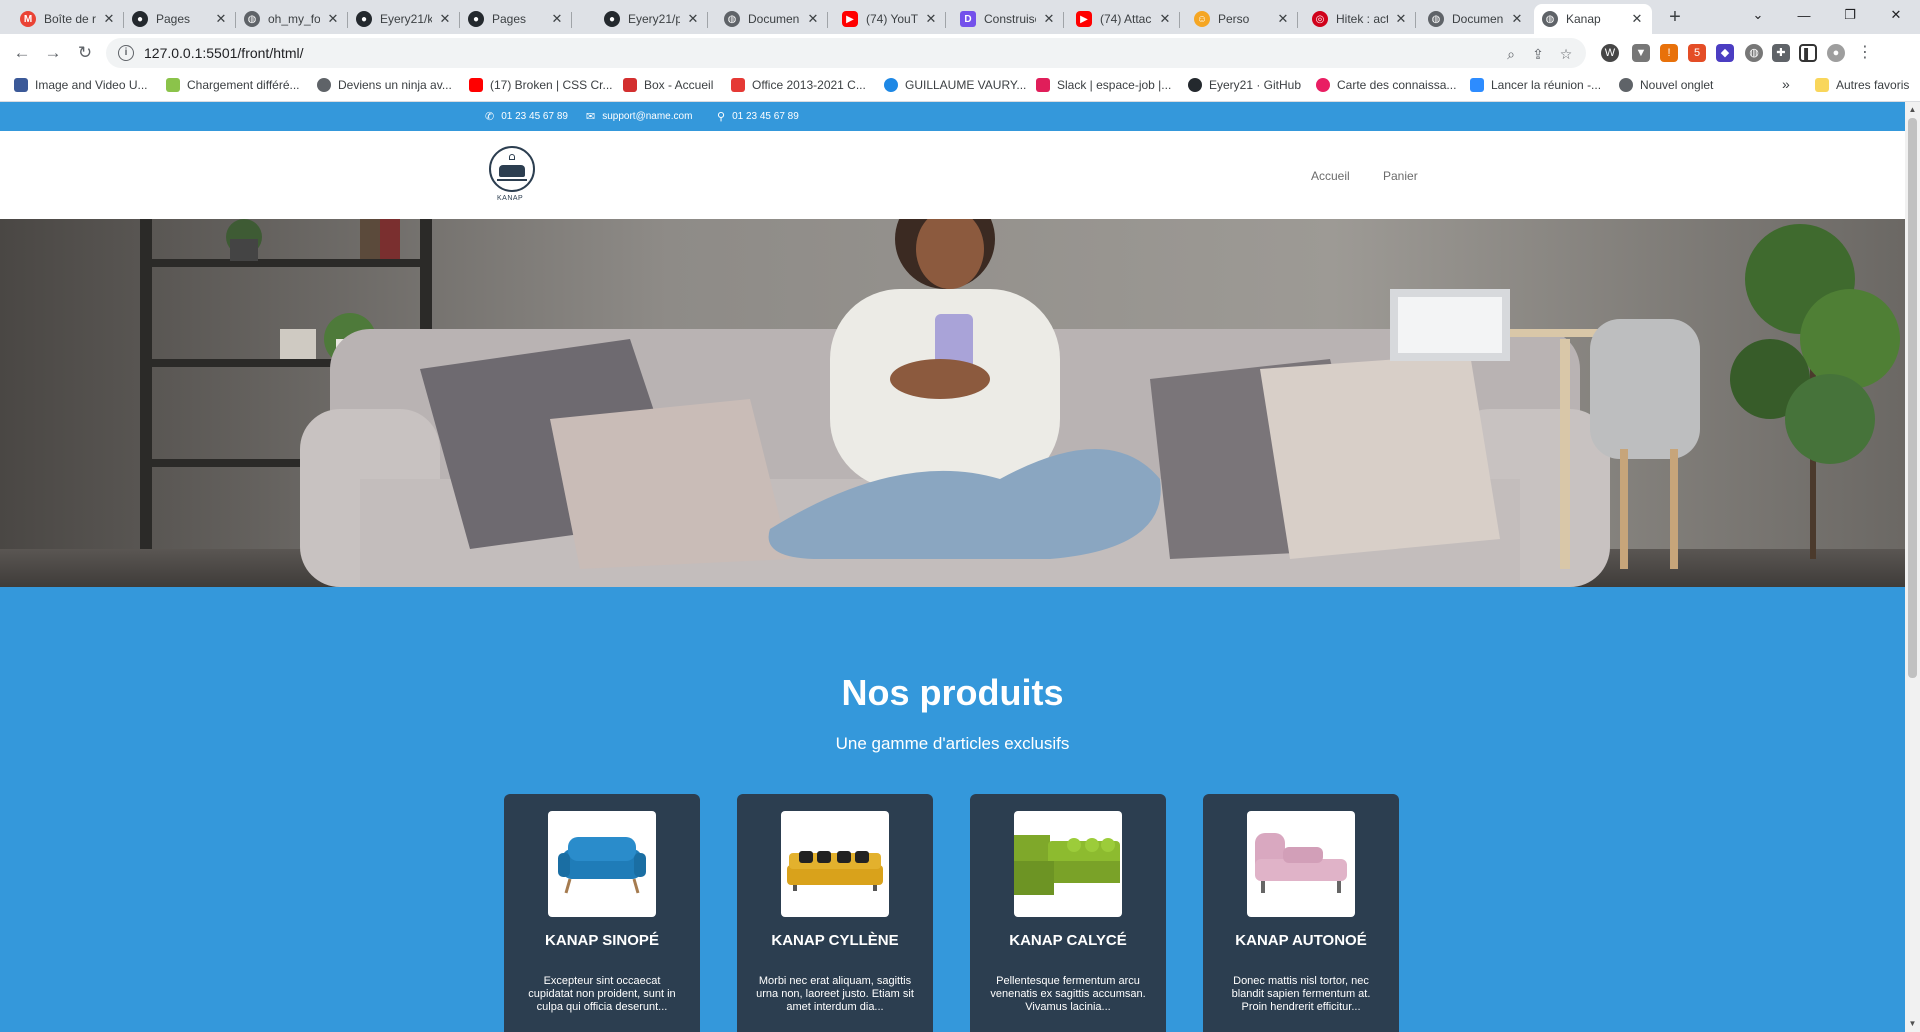 The width and height of the screenshot is (1920, 1032). Describe the element at coordinates (1360, 19) in the screenshot. I see `browser-tab: ◎ Hitek : act ✕` at that location.